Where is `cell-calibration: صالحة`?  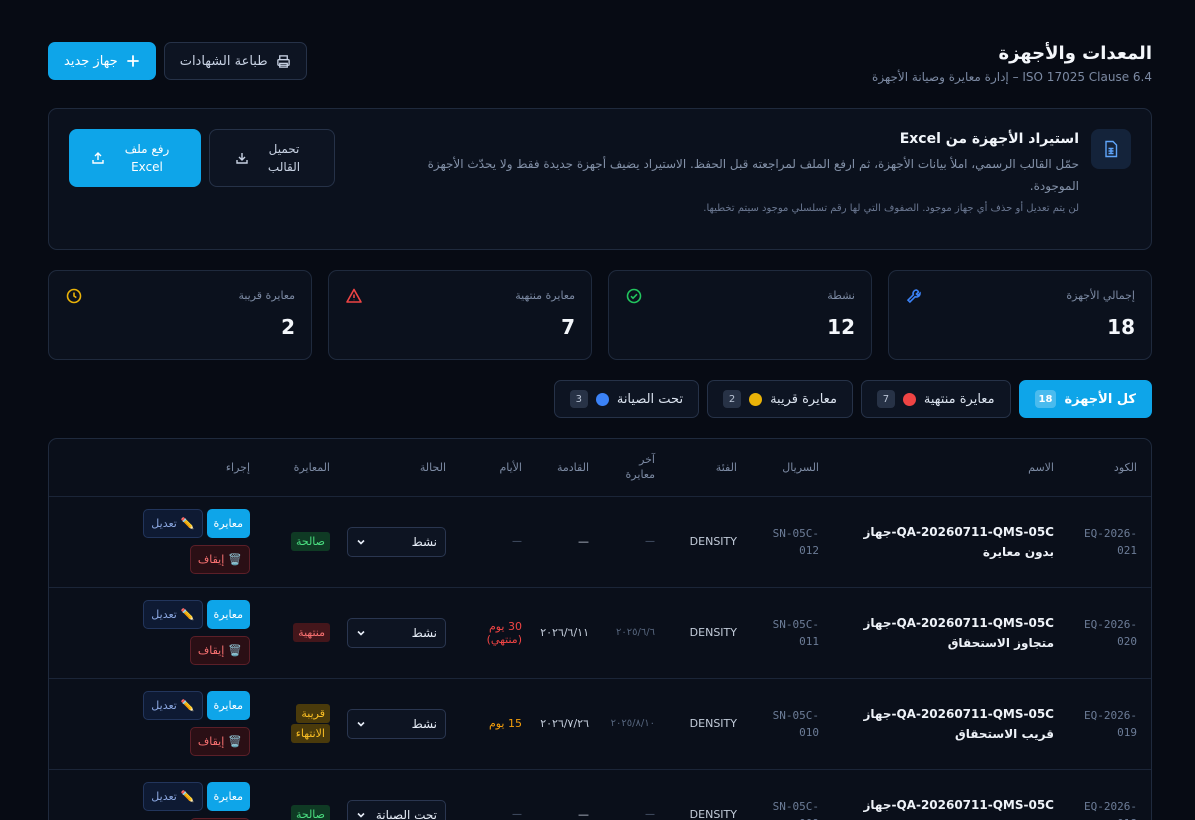 cell-calibration: صالحة is located at coordinates (304, 542).